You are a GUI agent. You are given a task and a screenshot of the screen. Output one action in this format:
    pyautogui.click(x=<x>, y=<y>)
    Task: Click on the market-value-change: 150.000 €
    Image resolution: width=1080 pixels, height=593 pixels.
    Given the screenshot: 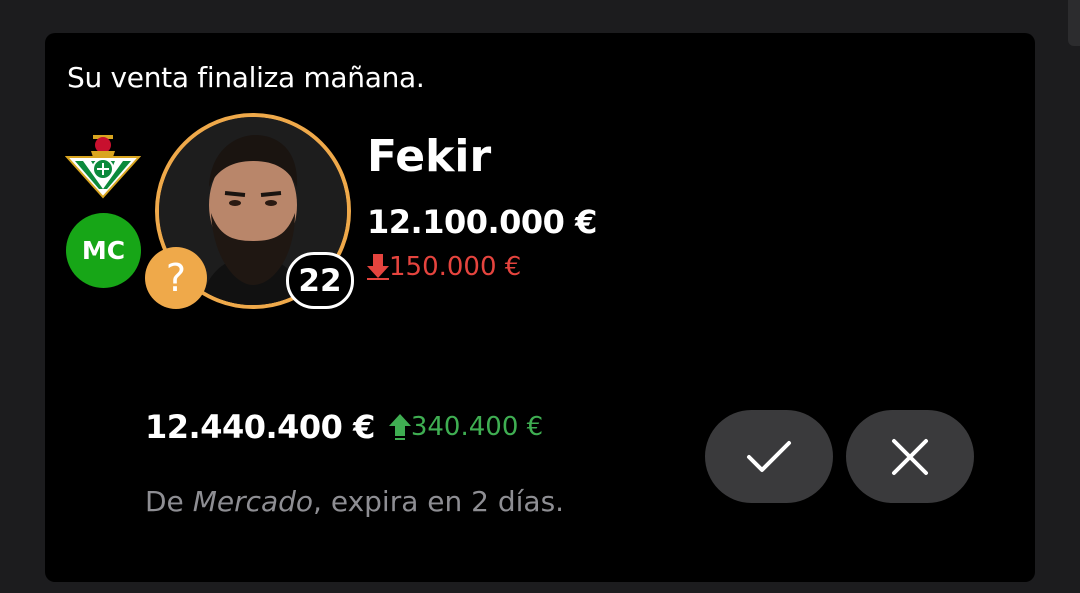 What is the action you would take?
    pyautogui.click(x=444, y=267)
    